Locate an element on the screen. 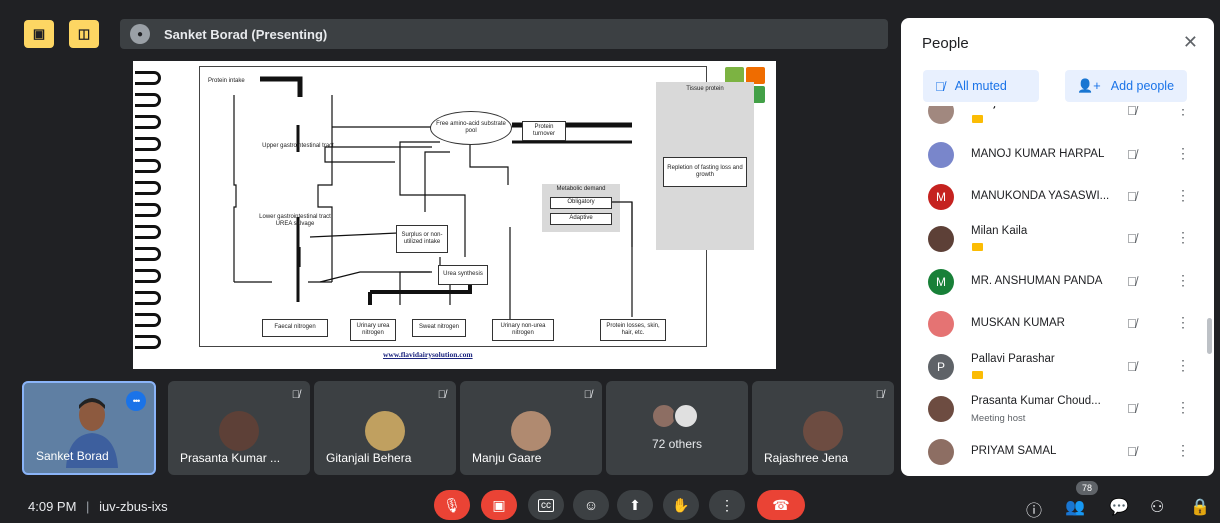  presenter-bar: ● Sanket Borad (Presenting) is located at coordinates (504, 34).